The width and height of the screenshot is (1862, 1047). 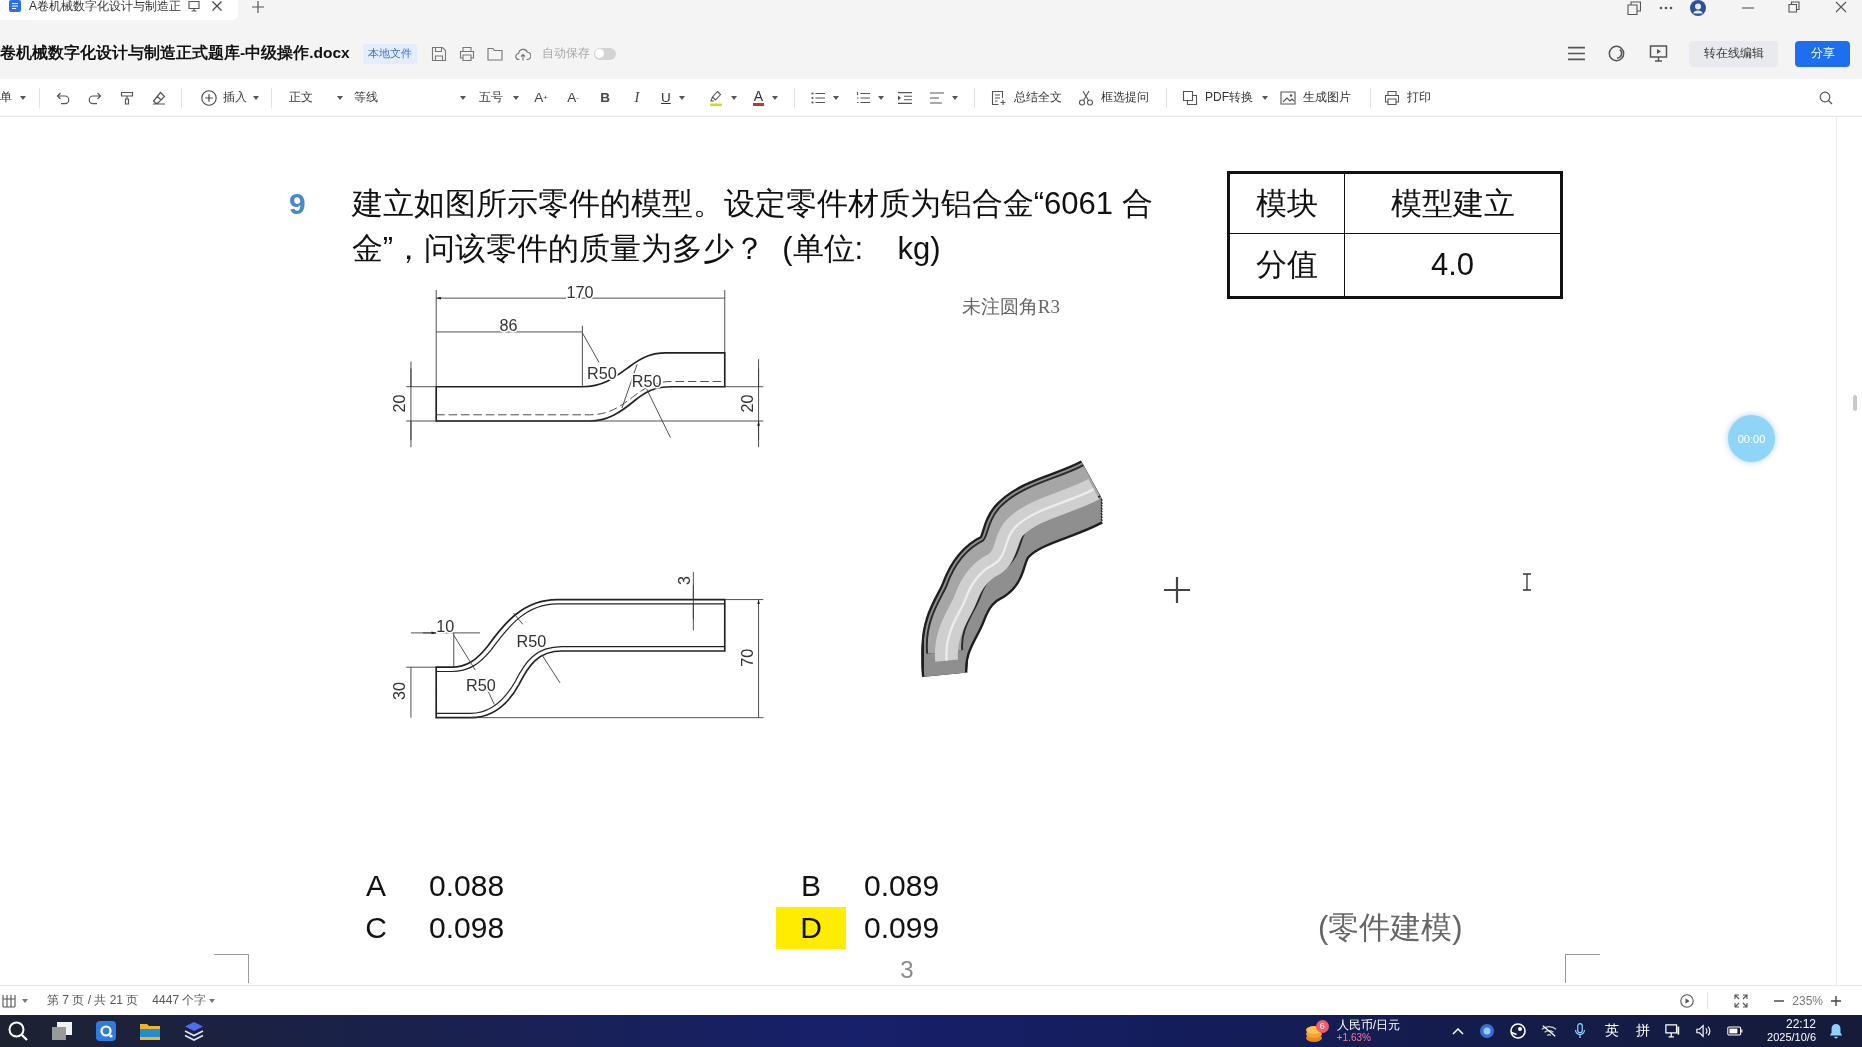 What do you see at coordinates (1288, 97) in the screenshot?
I see `image-icon` at bounding box center [1288, 97].